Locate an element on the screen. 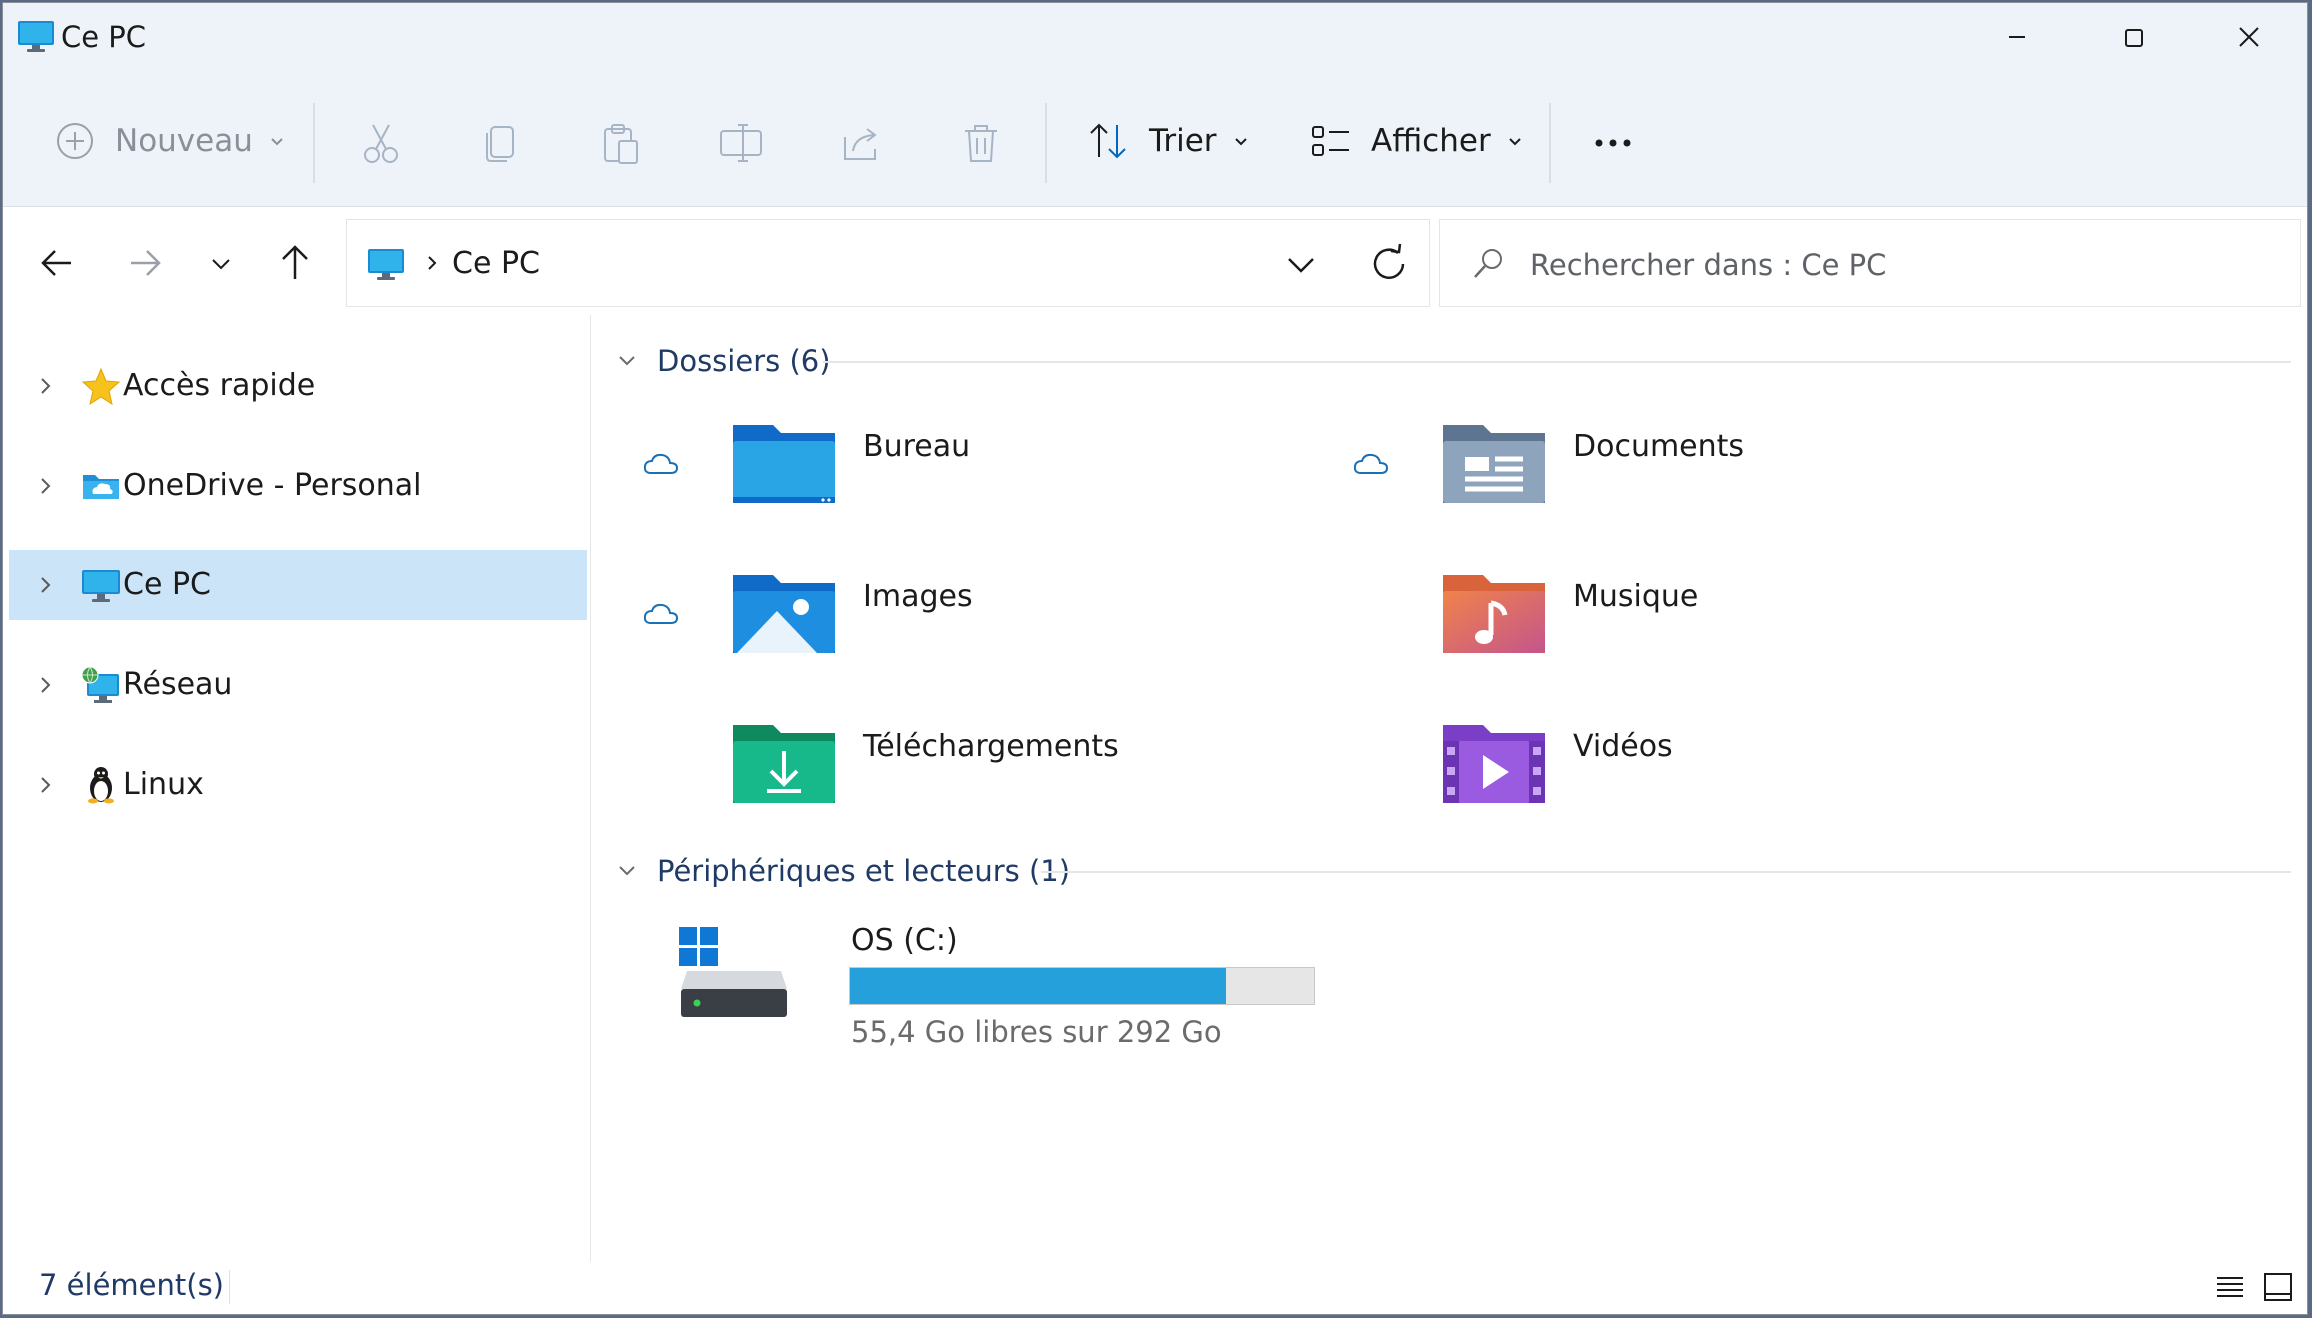 The image size is (2312, 1318). add-icon is located at coordinates (75, 141).